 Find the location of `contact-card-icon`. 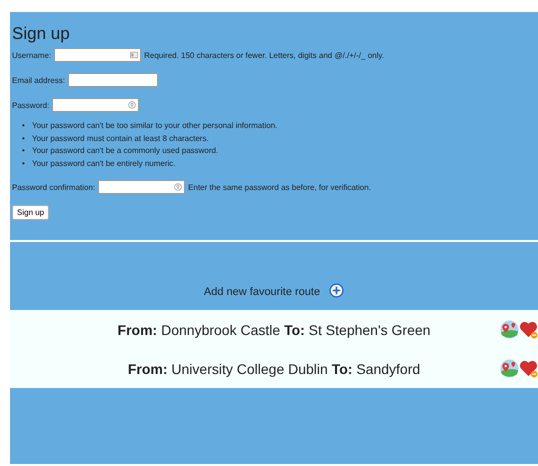

contact-card-icon is located at coordinates (134, 55).